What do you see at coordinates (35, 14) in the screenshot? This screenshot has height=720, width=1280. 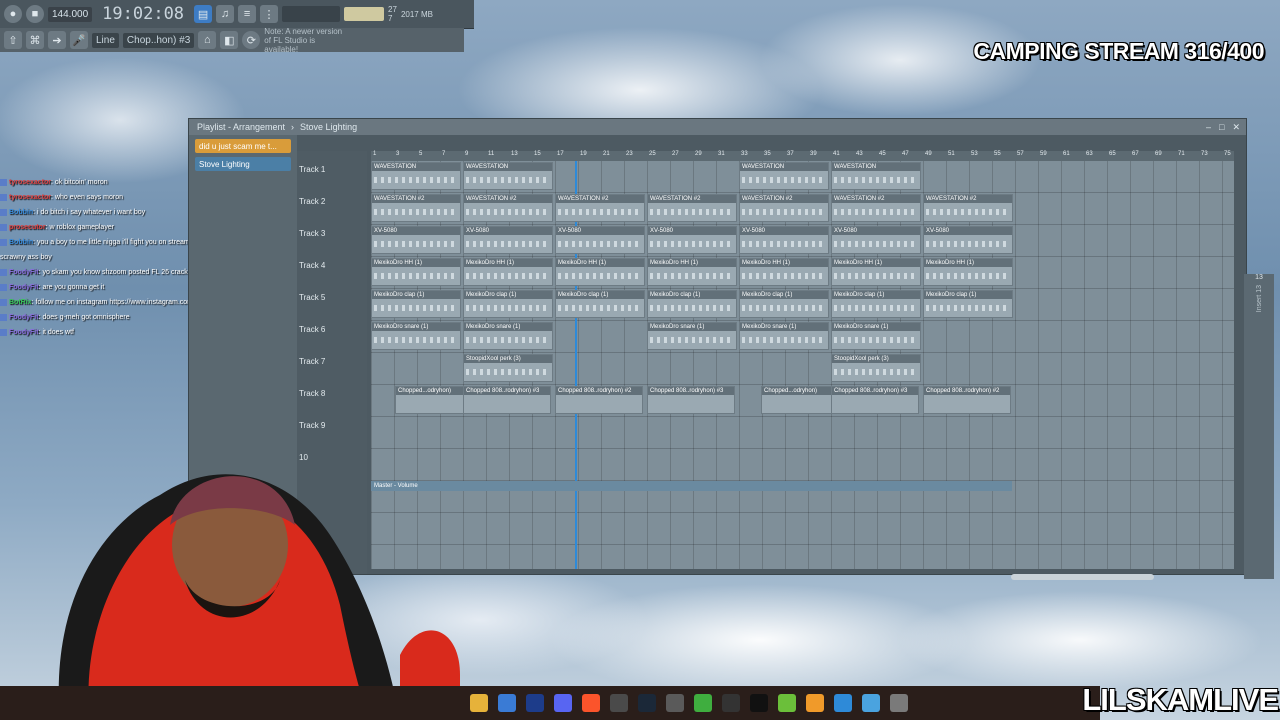 I see `stop-button: ■` at bounding box center [35, 14].